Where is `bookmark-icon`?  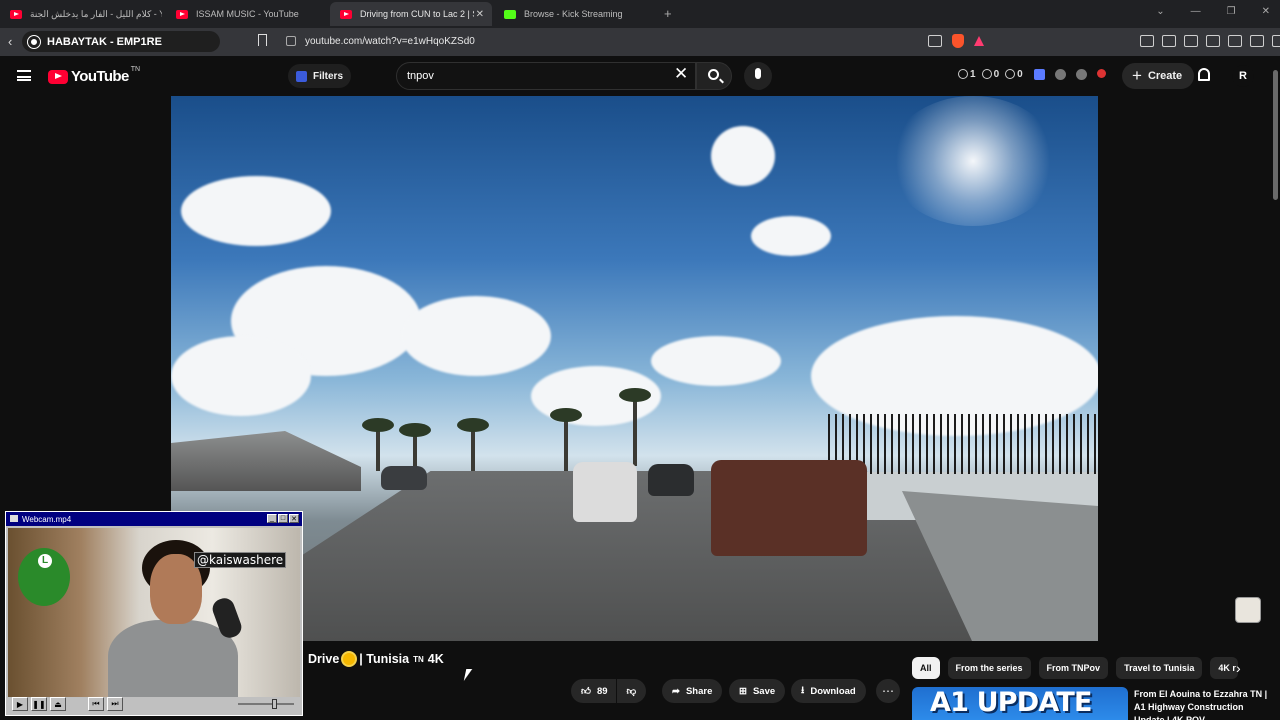
bookmark-icon is located at coordinates (262, 40).